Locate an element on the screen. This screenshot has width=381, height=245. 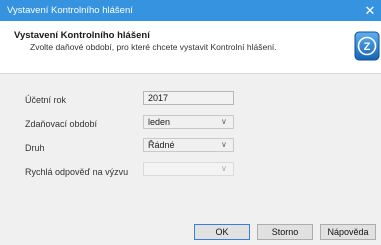
type-value: Řádné is located at coordinates (161, 145).